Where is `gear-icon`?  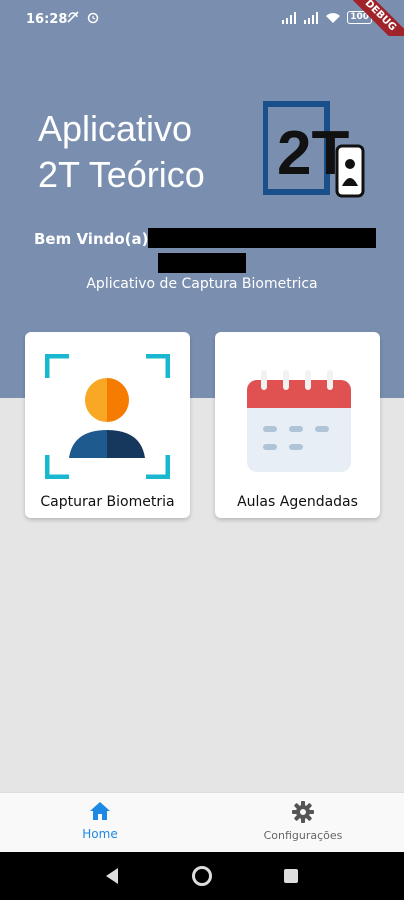 gear-icon is located at coordinates (303, 812).